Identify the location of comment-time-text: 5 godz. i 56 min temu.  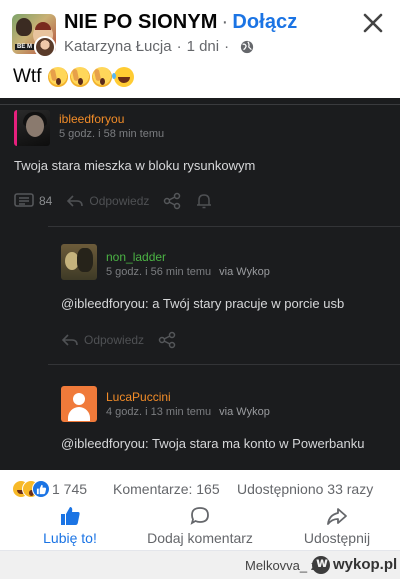
(159, 272).